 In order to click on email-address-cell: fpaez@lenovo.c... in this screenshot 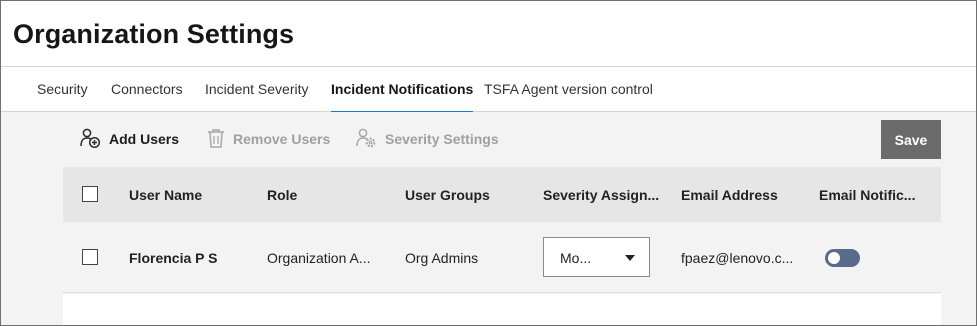, I will do `click(737, 258)`.